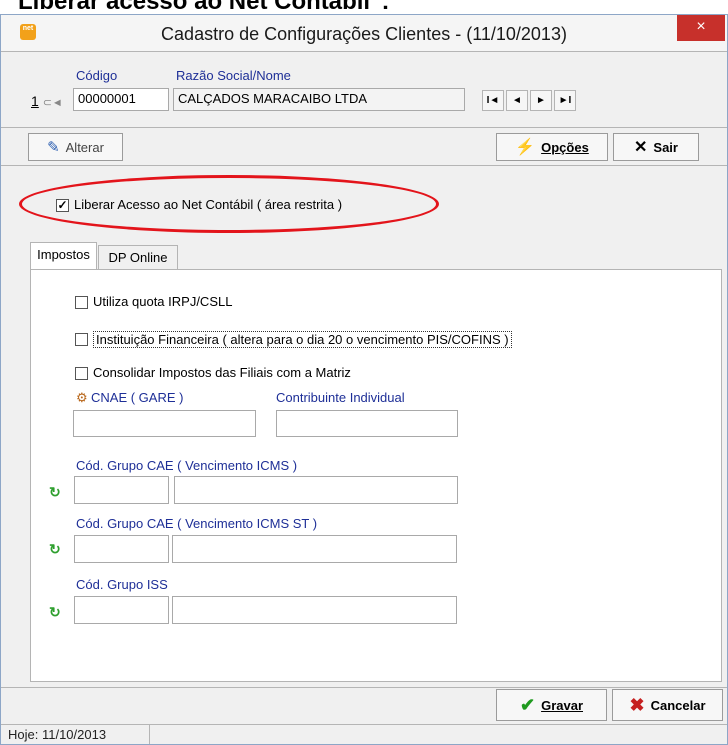 The image size is (728, 745). Describe the element at coordinates (637, 704) in the screenshot. I see `cancel-x-icon: ✖` at that location.